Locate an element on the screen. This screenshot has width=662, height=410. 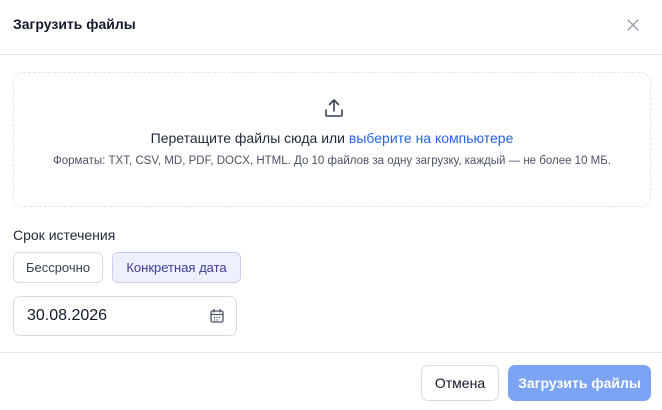
upload-button: Загрузить файлы is located at coordinates (579, 383).